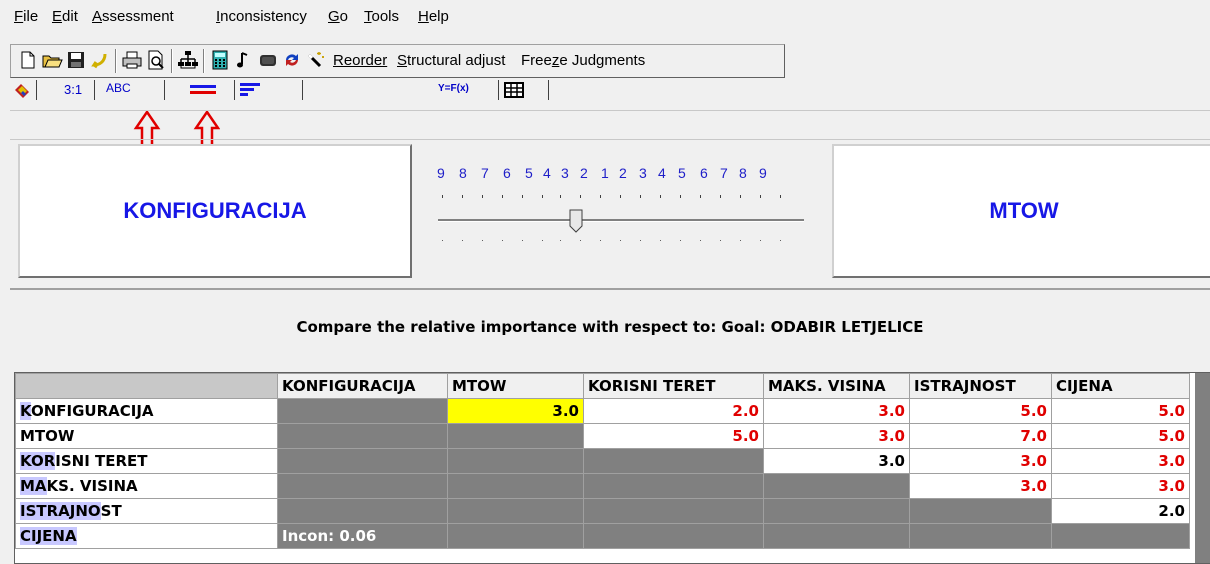  What do you see at coordinates (515, 411) in the screenshot?
I see `matrix-cell-selected: 3.0` at bounding box center [515, 411].